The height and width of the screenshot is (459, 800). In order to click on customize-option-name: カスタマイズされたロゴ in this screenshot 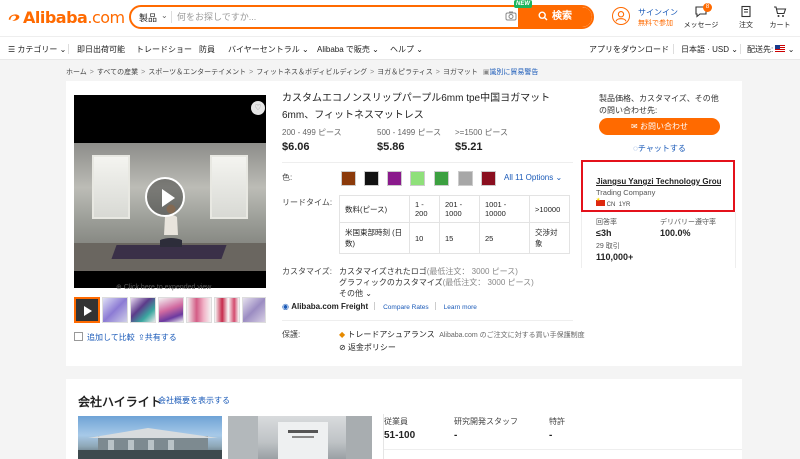, I will do `click(383, 271)`.